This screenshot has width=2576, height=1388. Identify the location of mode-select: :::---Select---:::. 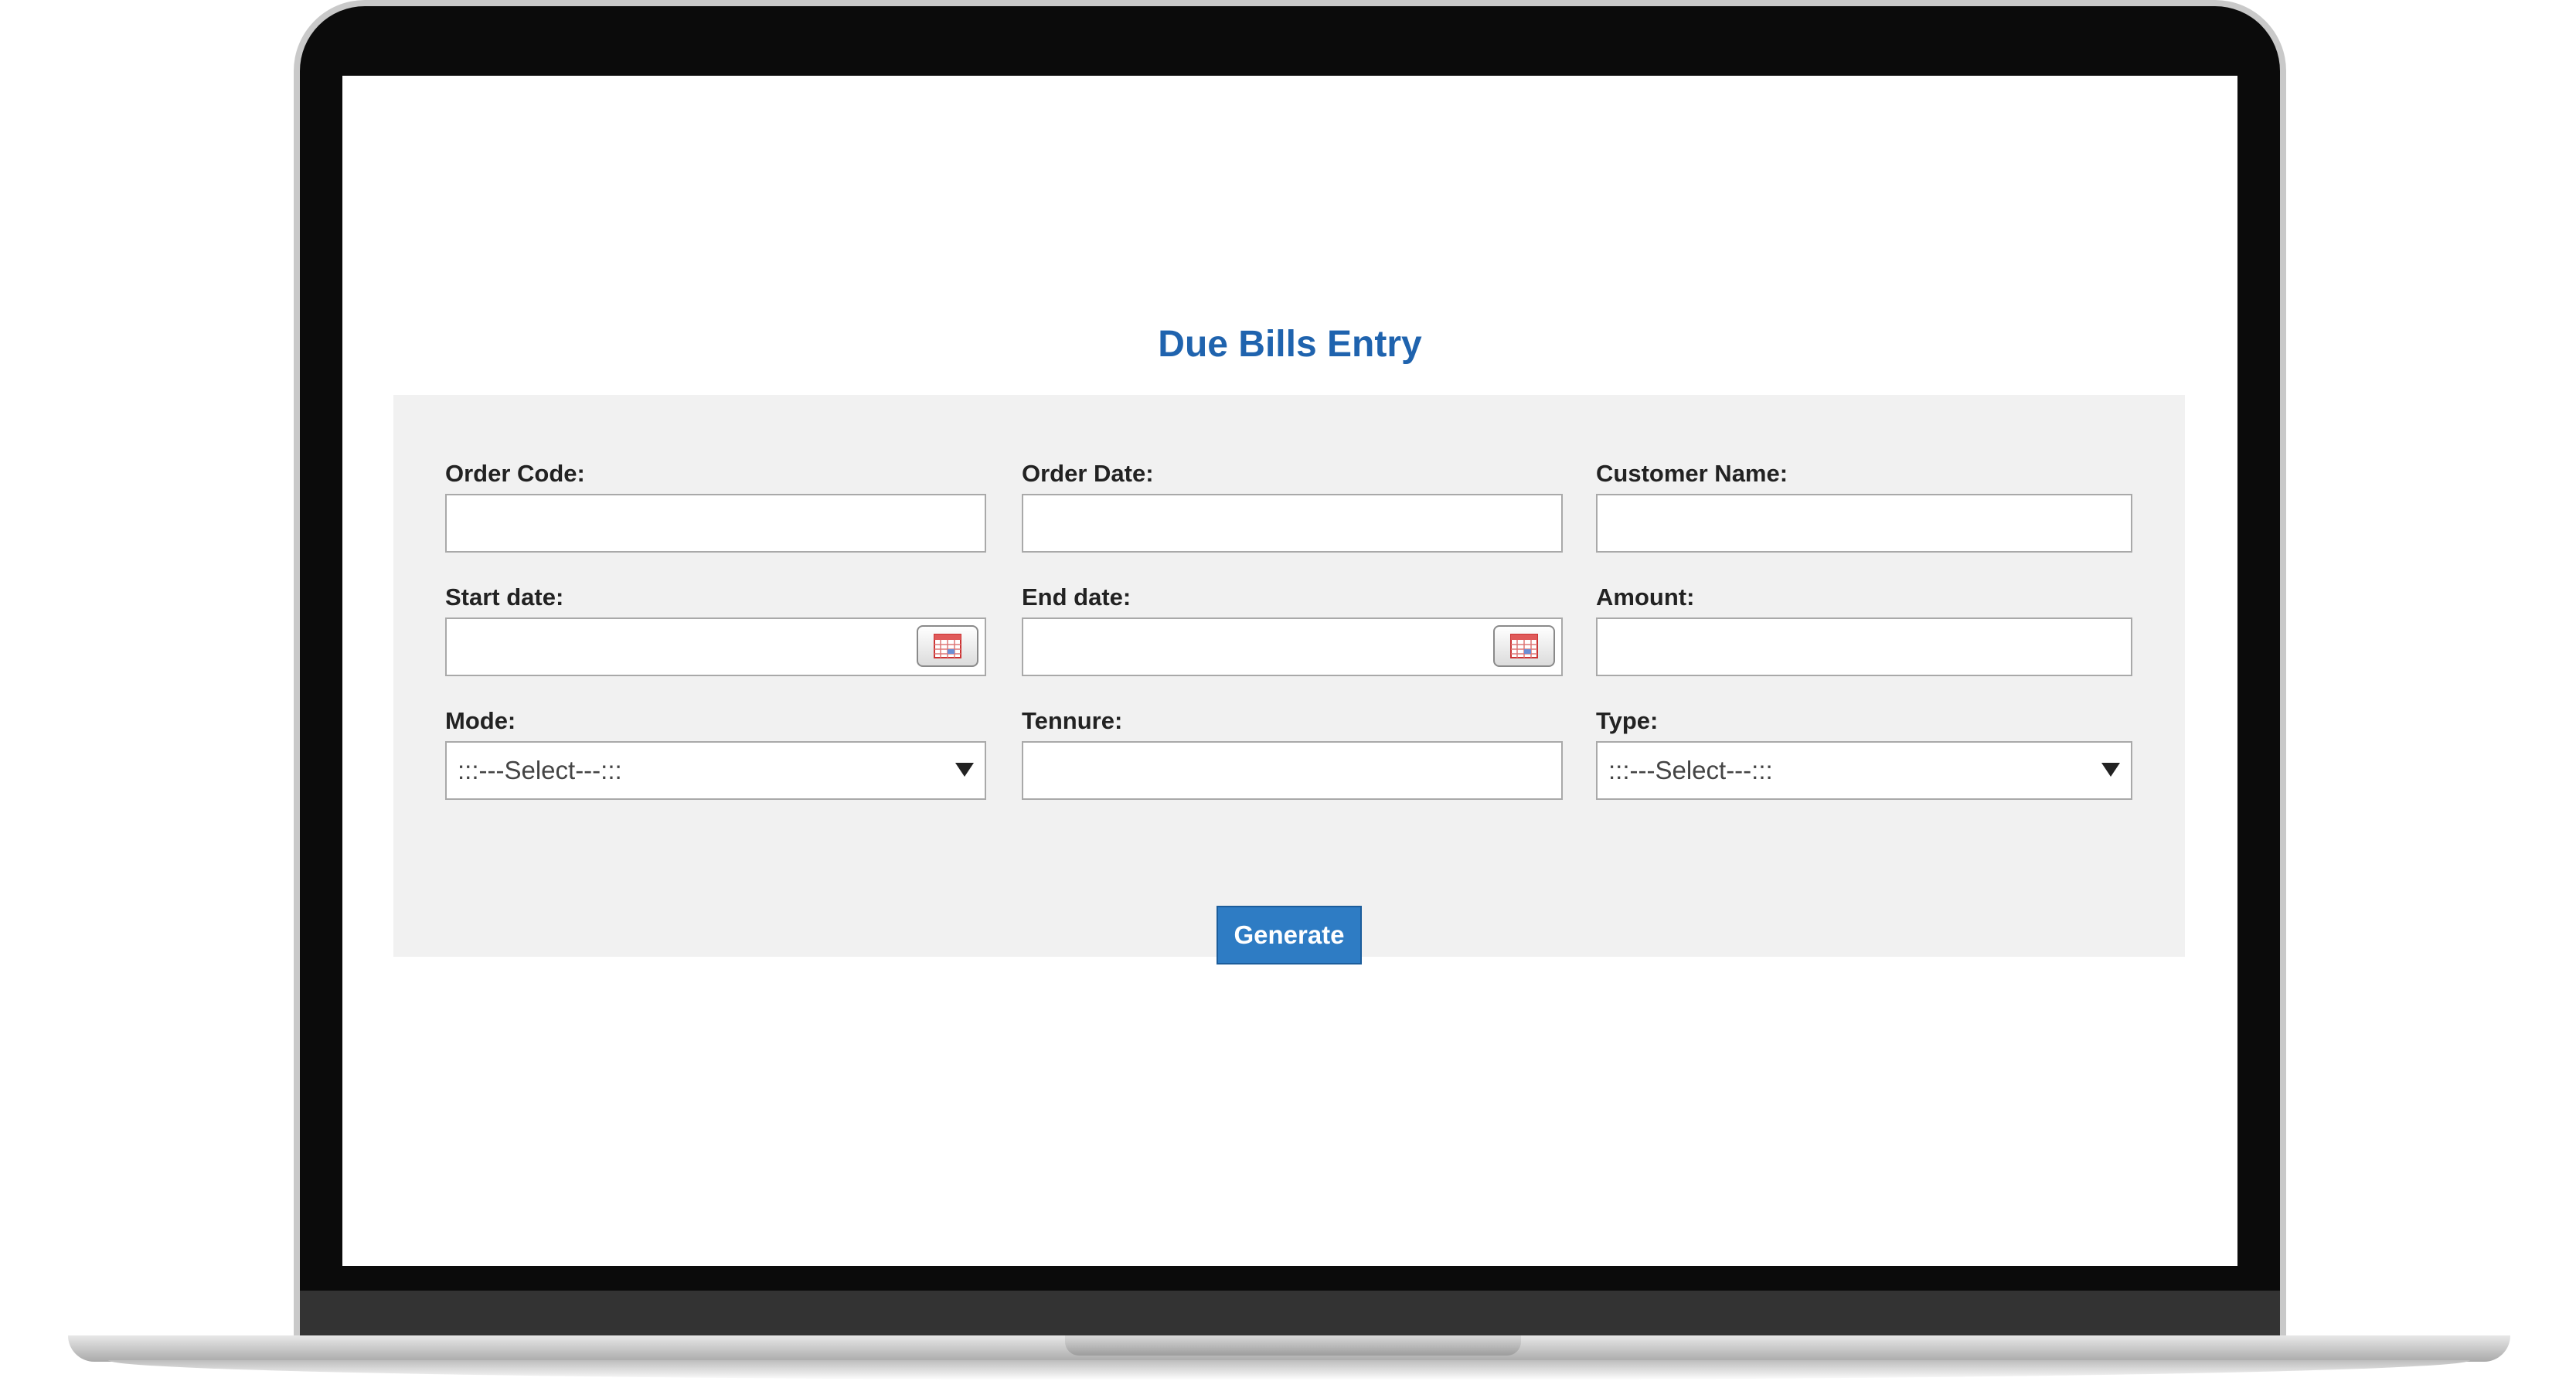
(715, 770).